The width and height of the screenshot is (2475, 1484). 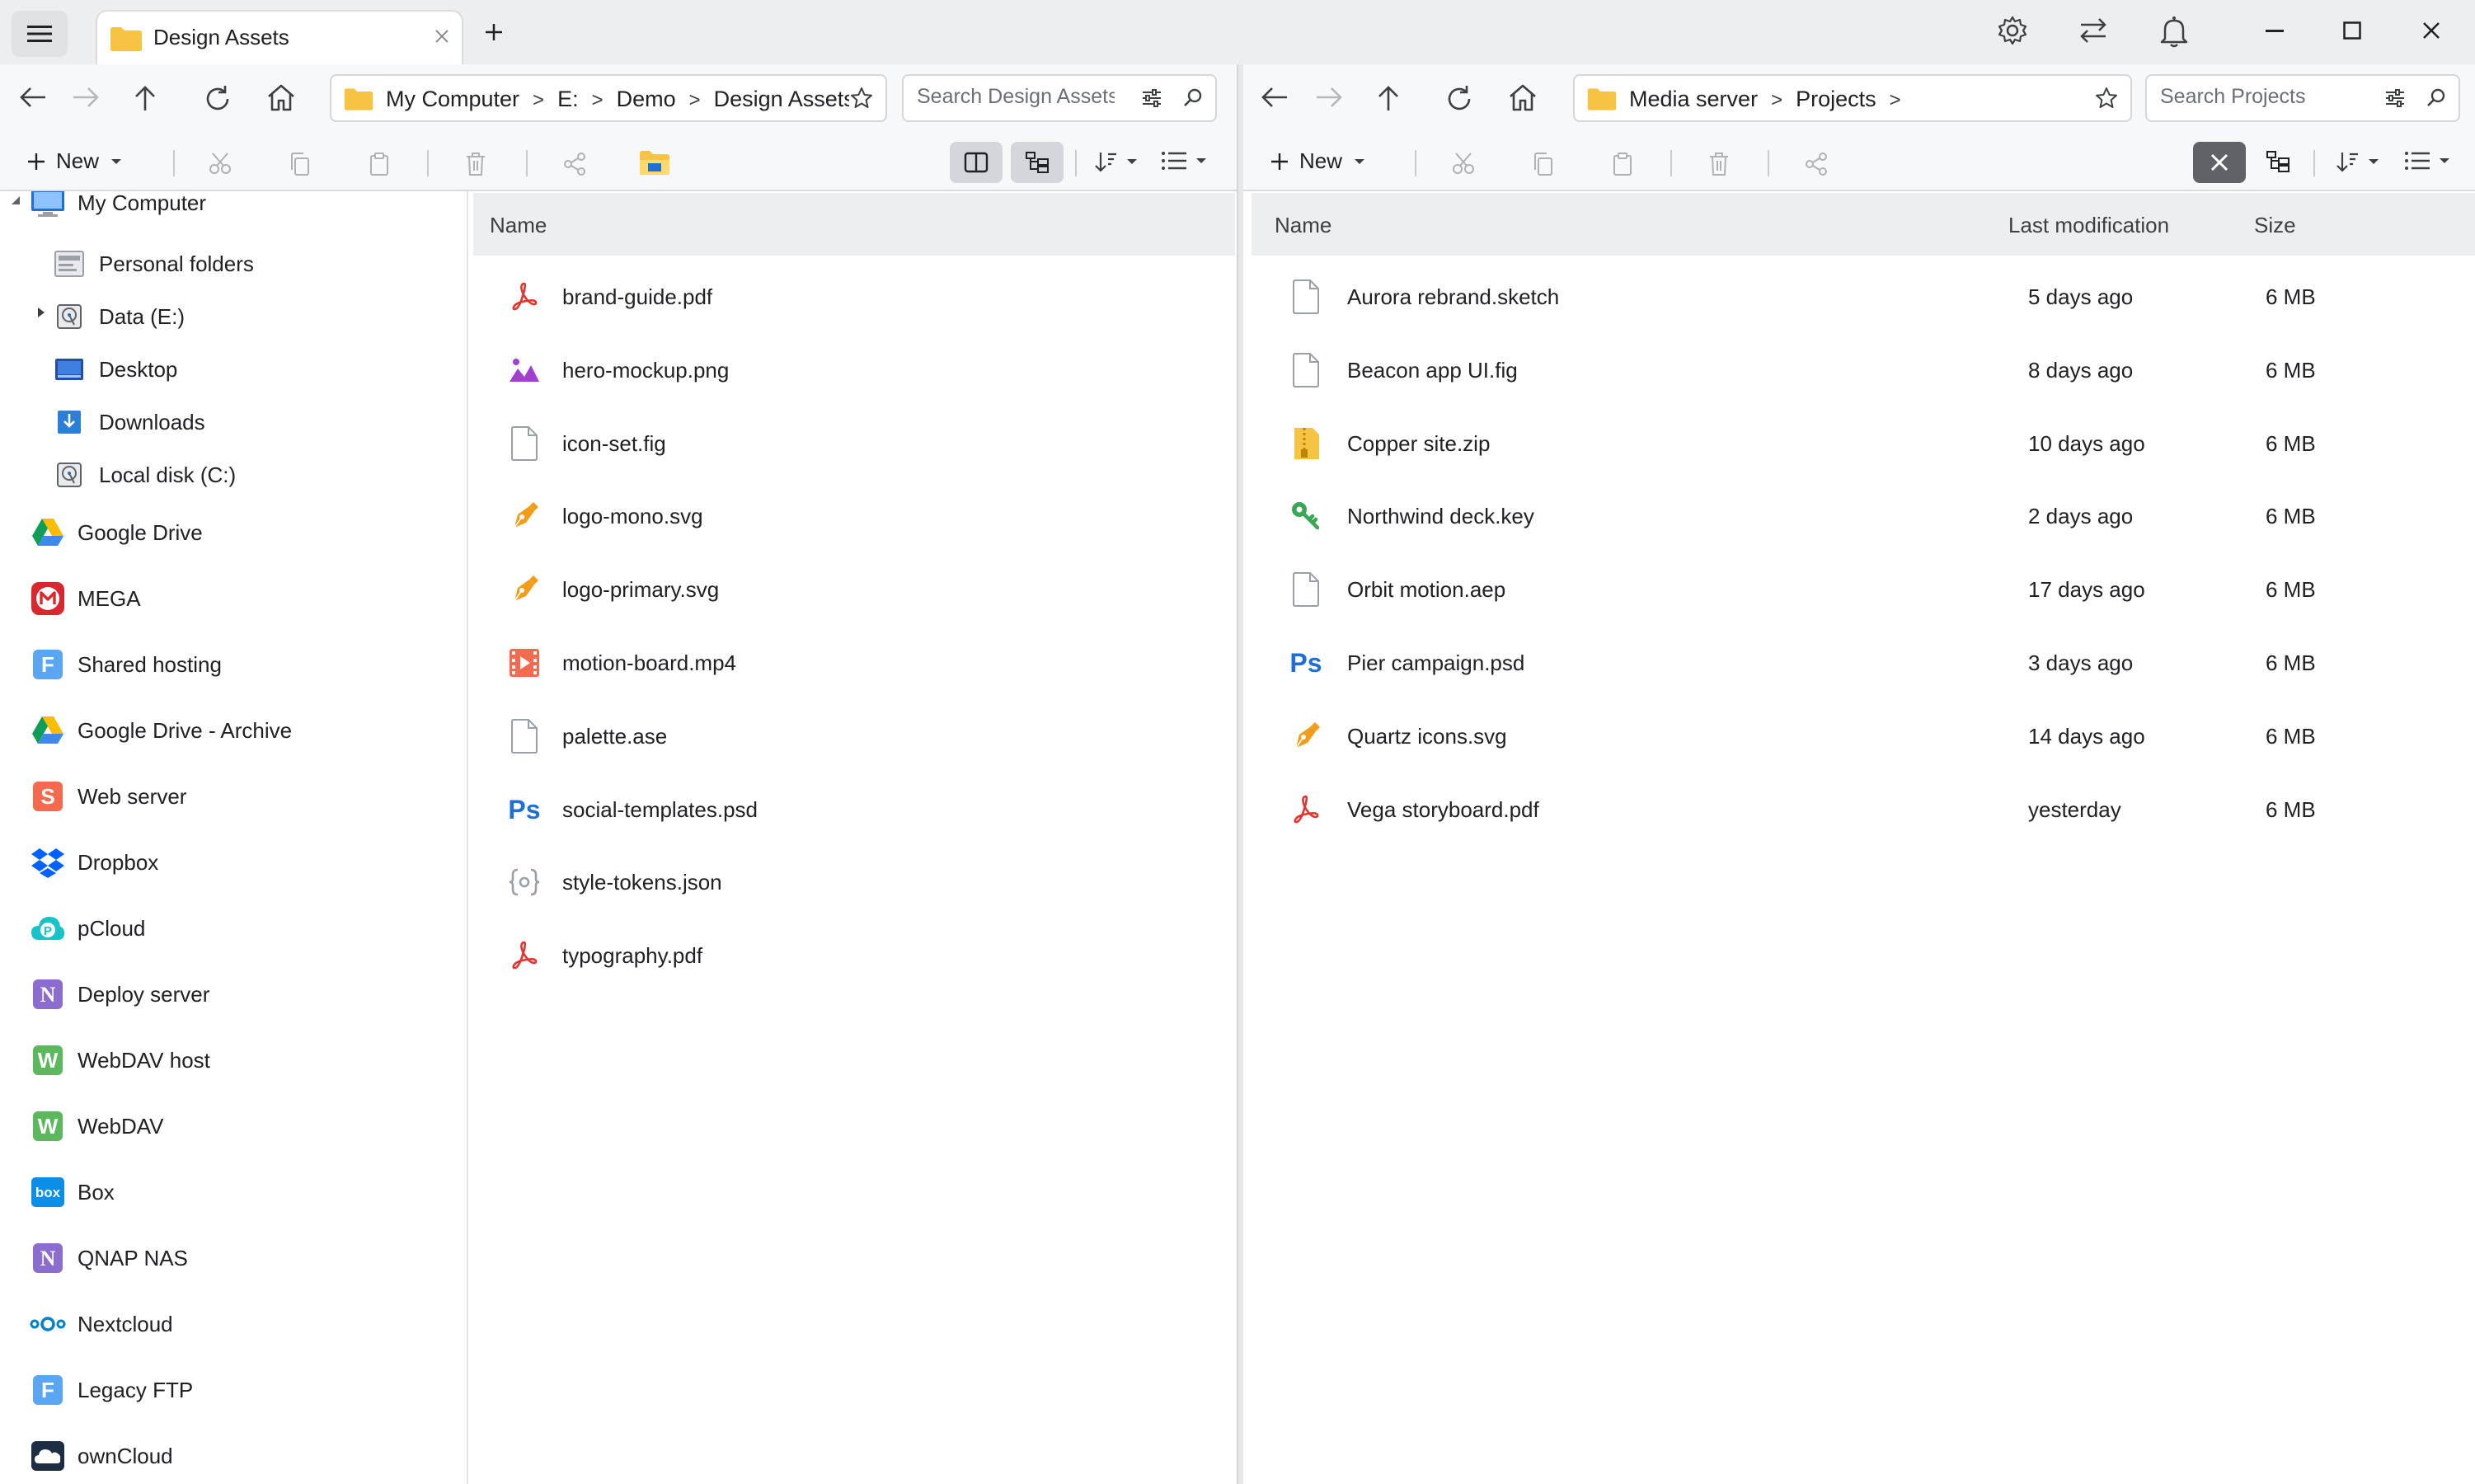 What do you see at coordinates (1858, 808) in the screenshot?
I see `file-row: Vega storyboard.pdf yesterday 6 MB` at bounding box center [1858, 808].